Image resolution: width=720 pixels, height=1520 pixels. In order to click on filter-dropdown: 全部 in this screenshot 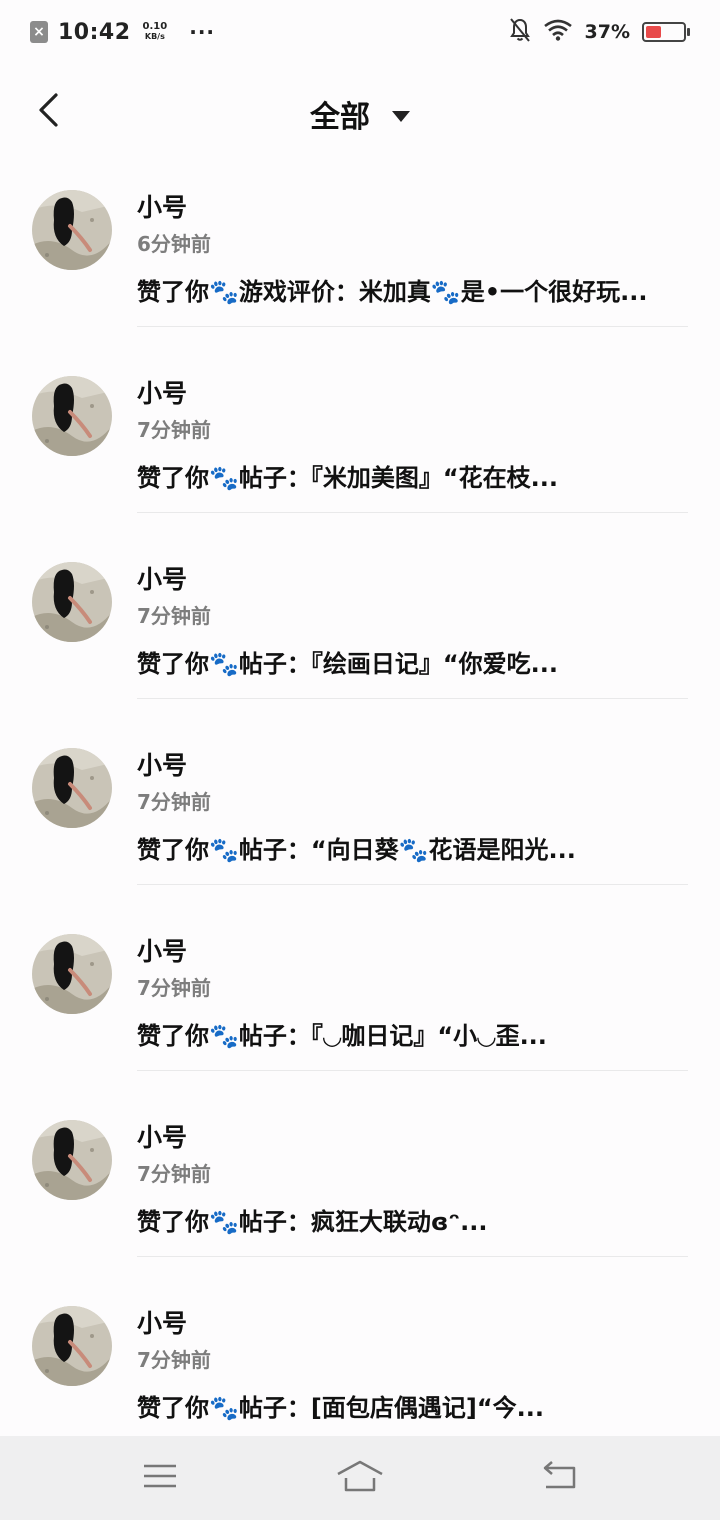, I will do `click(360, 114)`.